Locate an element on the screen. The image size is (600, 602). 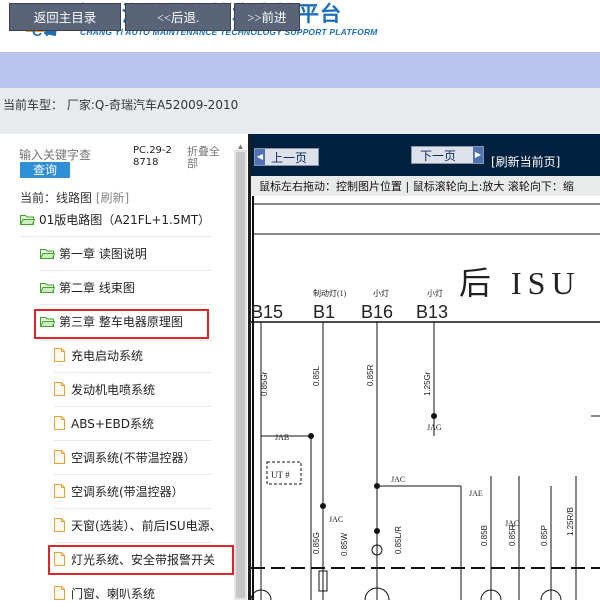
search-button: 查询 is located at coordinates (45, 170).